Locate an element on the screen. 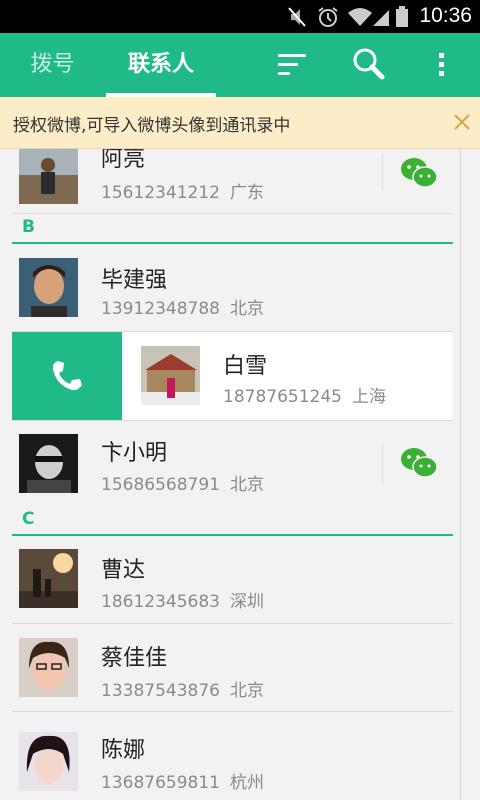 Image resolution: width=480 pixels, height=800 pixels. contact-phone: 13912348788 is located at coordinates (160, 309).